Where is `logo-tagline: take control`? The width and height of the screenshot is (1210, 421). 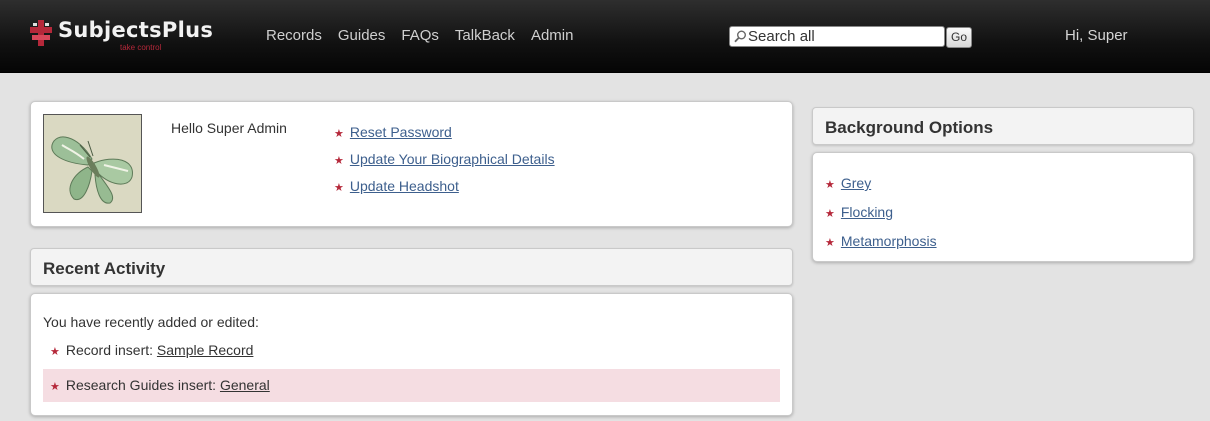
logo-tagline: take control is located at coordinates (141, 47).